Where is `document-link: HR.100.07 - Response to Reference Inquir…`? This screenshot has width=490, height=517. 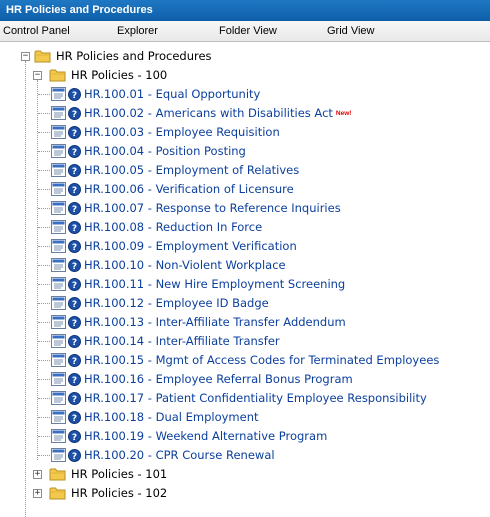
document-link: HR.100.07 - Response to Reference Inquir… is located at coordinates (212, 208).